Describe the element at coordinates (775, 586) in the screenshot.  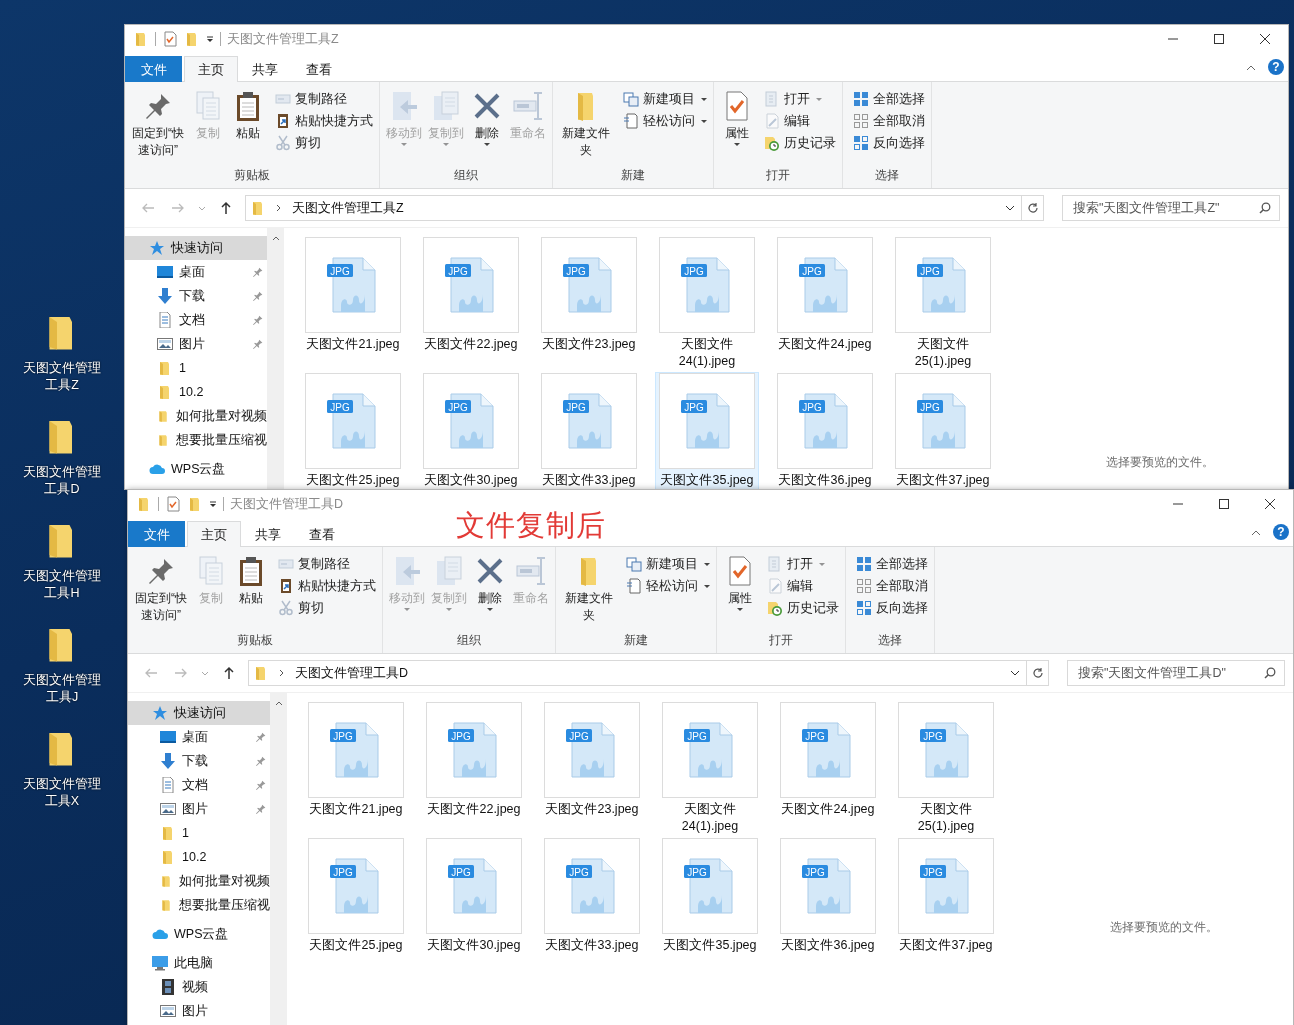
I see `edit-icon` at that location.